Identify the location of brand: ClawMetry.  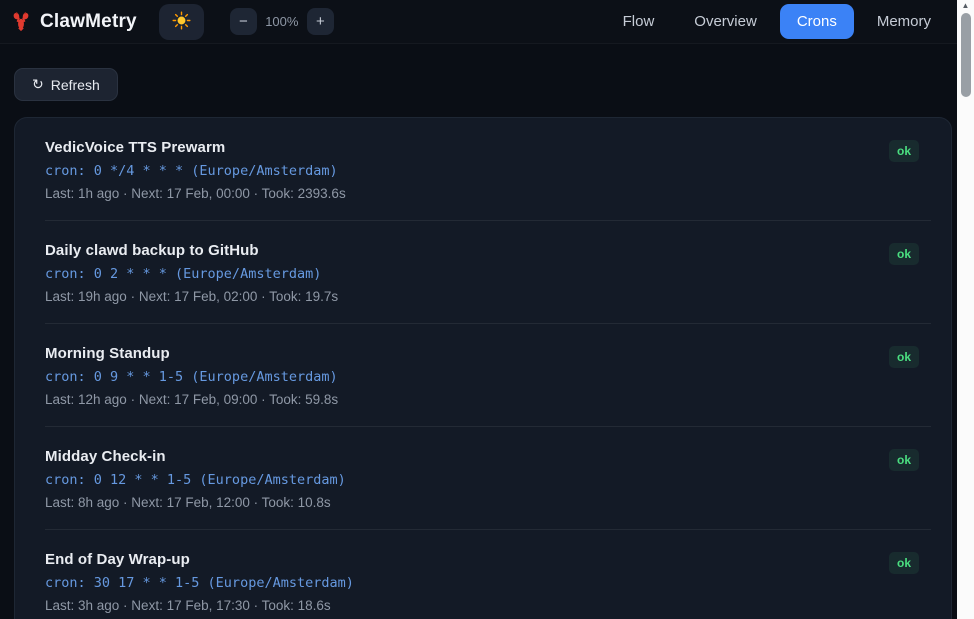
(73, 22).